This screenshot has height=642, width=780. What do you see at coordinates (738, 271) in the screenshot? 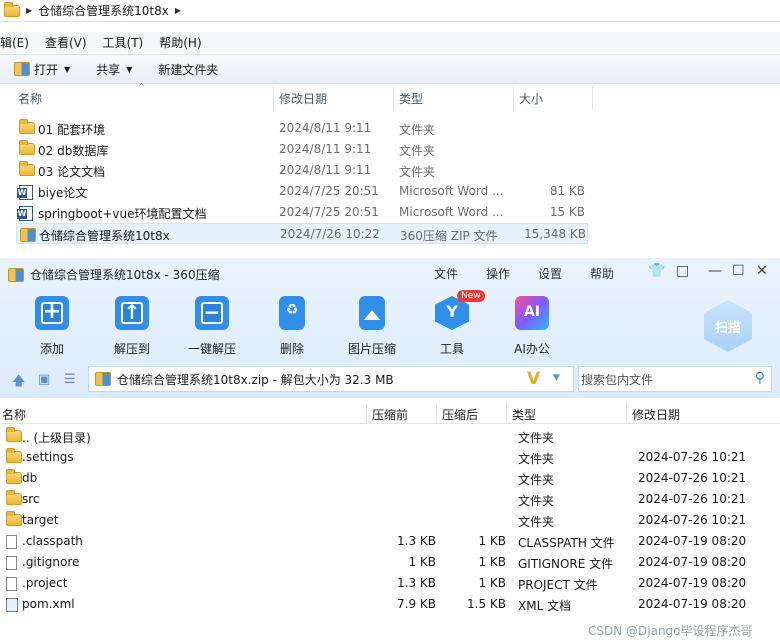
I see `maximize-icon: ☐` at bounding box center [738, 271].